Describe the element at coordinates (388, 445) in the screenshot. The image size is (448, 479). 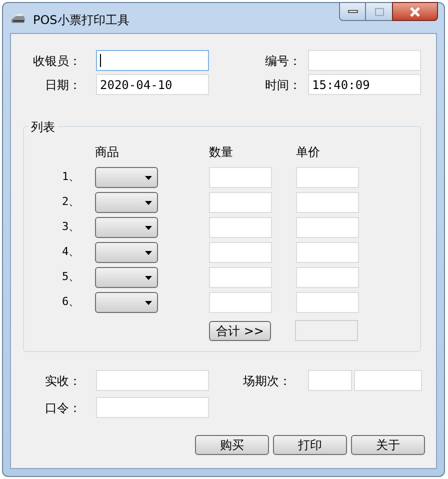
I see `action-button: 关于` at that location.